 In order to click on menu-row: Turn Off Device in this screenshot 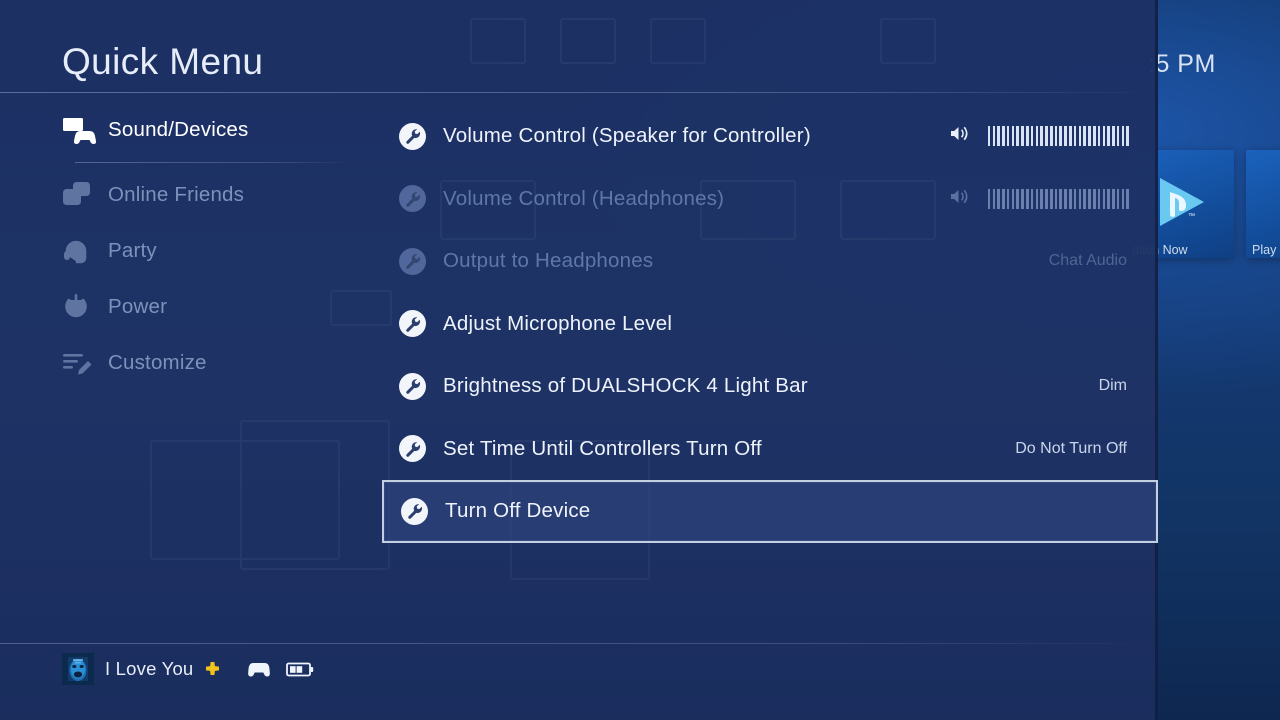, I will do `click(770, 511)`.